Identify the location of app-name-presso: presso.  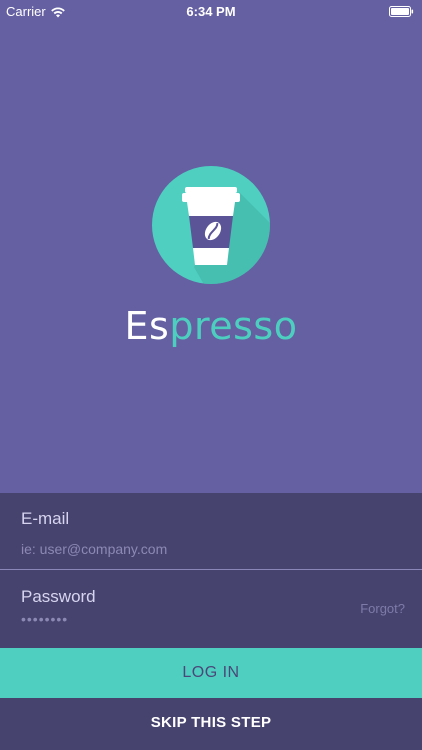
(233, 326).